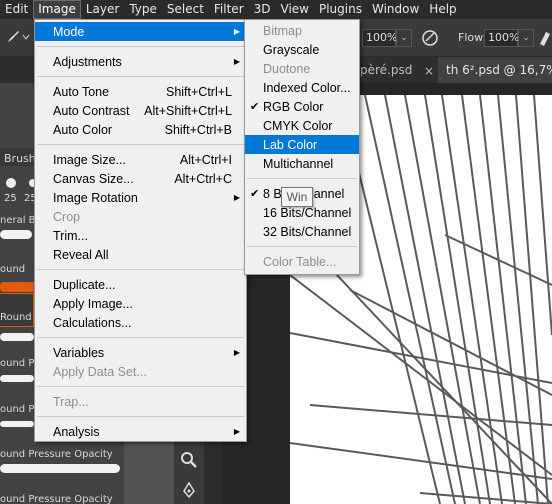 This screenshot has width=552, height=504. Describe the element at coordinates (83, 129) in the screenshot. I see `menu-item-label: Auto Color` at that location.